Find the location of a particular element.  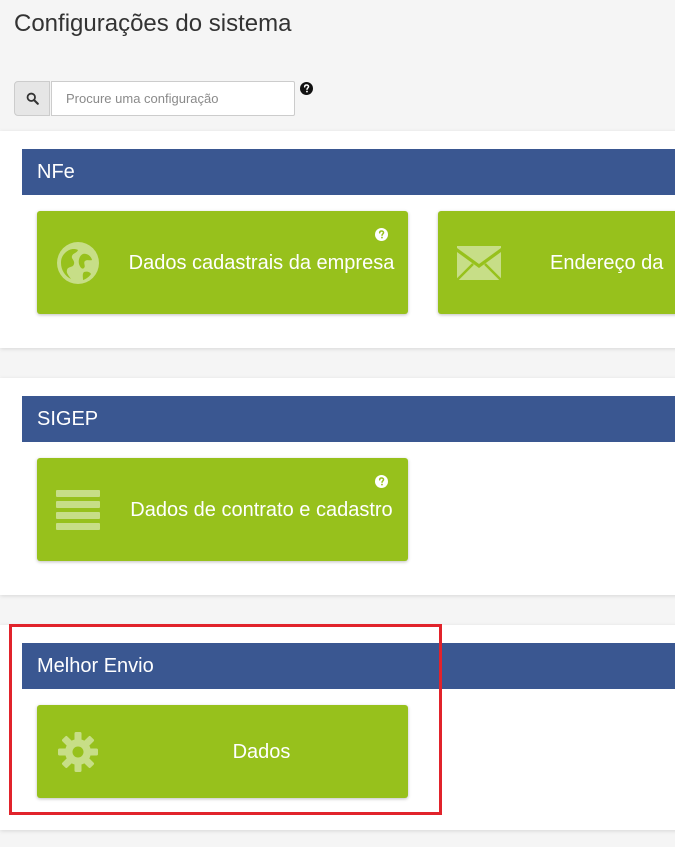

section-header-melhor-envio: Melhor Envio is located at coordinates (348, 666).